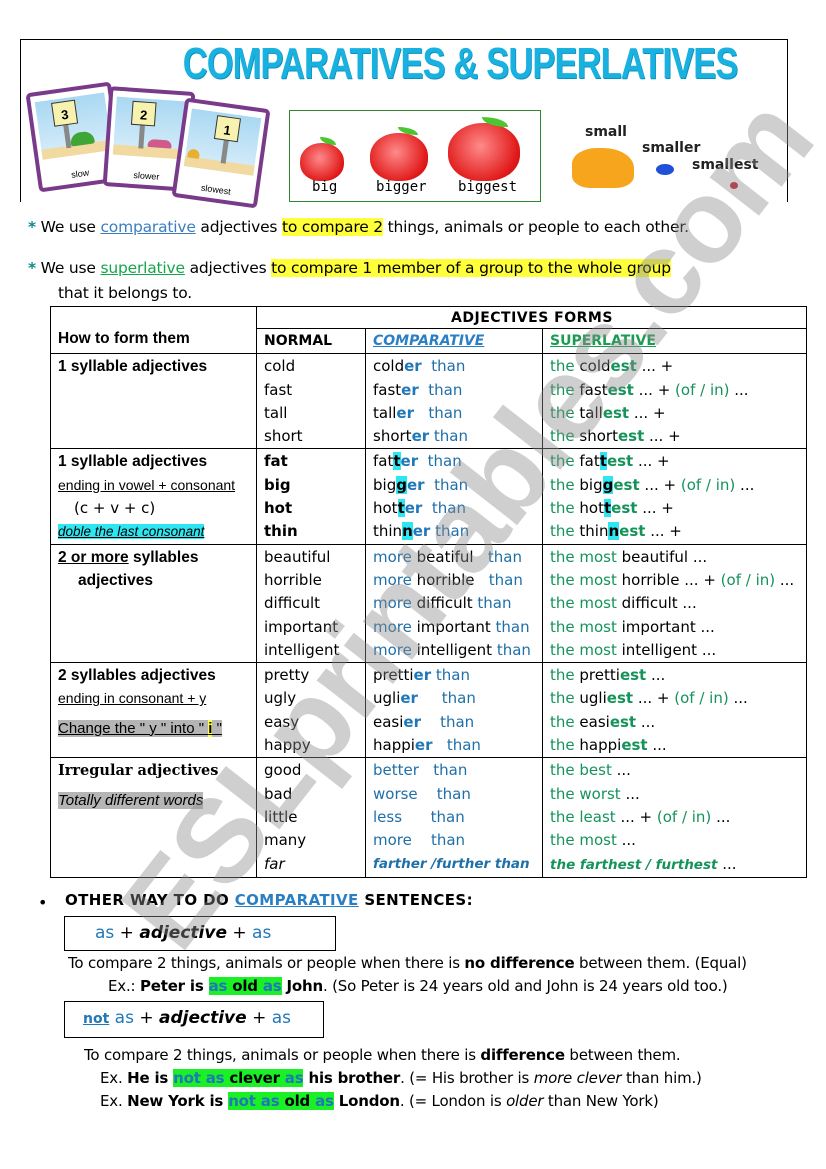  Describe the element at coordinates (269, 900) in the screenshot. I see `other-way-heading: OTHER WAY TO DO COMPARATIVE SENTENCES:` at that location.